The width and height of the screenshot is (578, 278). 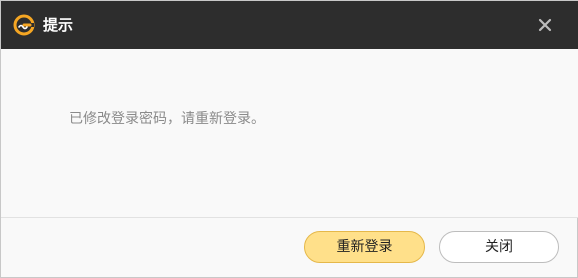 I want to click on close-icon, so click(x=545, y=25).